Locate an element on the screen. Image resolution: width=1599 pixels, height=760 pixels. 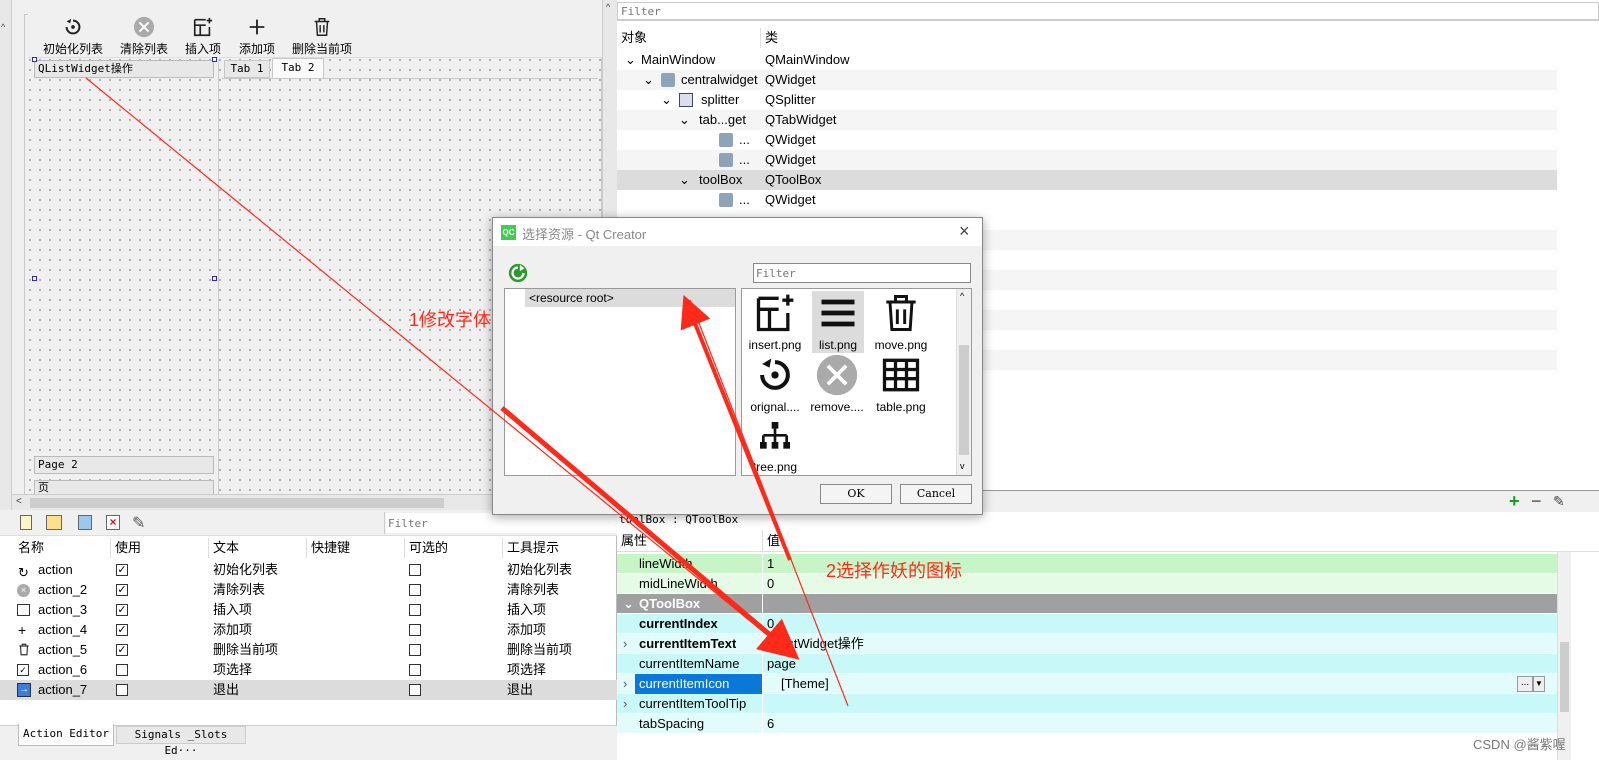
tree-item-tabwidget: ⌄ tab...get QTabWidget is located at coordinates (1087, 120).